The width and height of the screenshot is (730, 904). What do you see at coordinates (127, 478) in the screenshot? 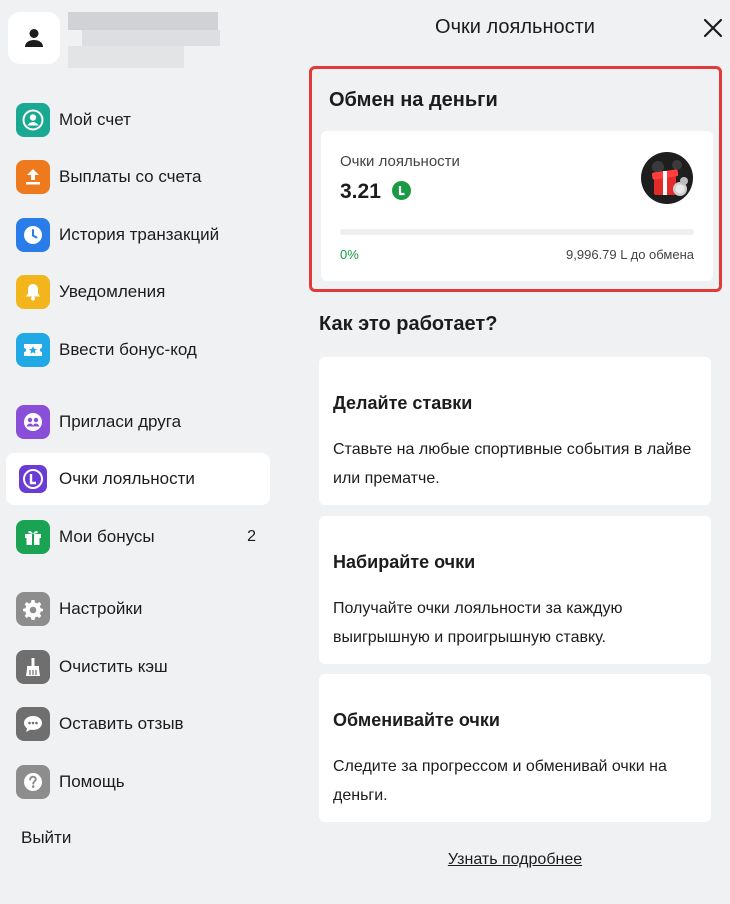
I see `sidebar-item-label: Очки лояльности` at bounding box center [127, 478].